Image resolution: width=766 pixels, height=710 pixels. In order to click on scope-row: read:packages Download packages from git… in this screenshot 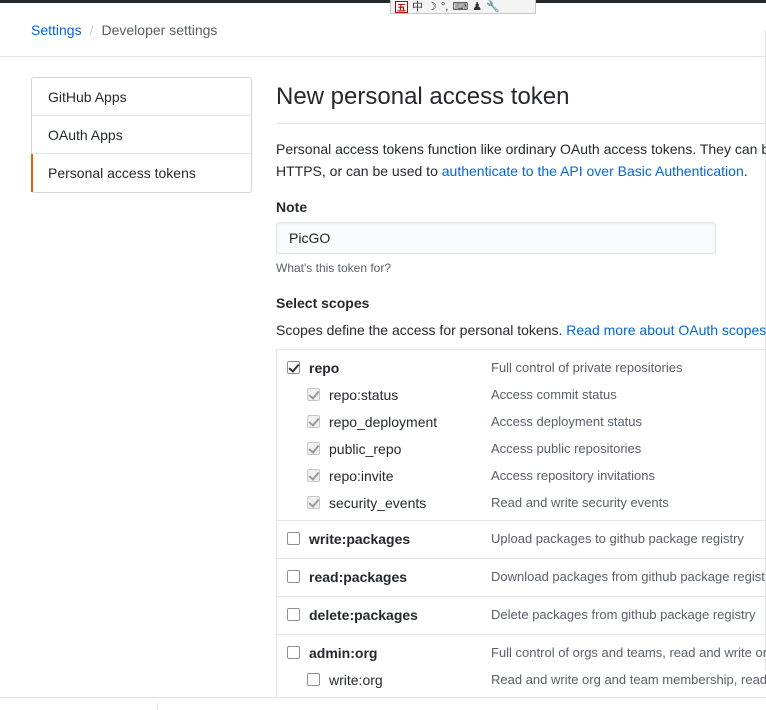, I will do `click(521, 581)`.